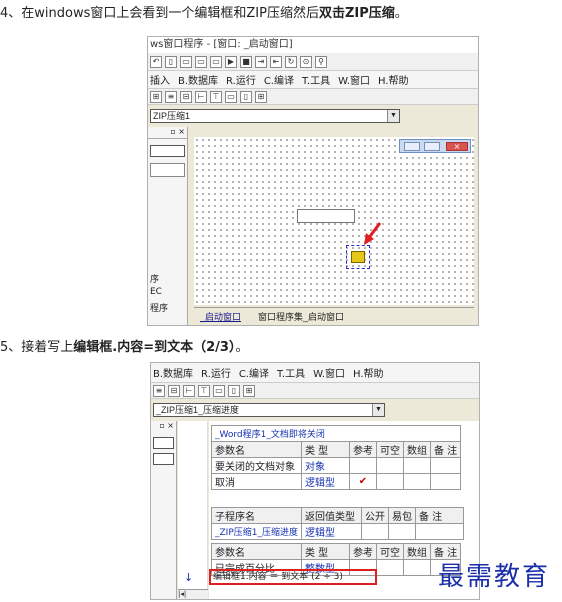 The height and width of the screenshot is (602, 562). I want to click on table-row: 要关闭的文档对象 对象, so click(336, 465).